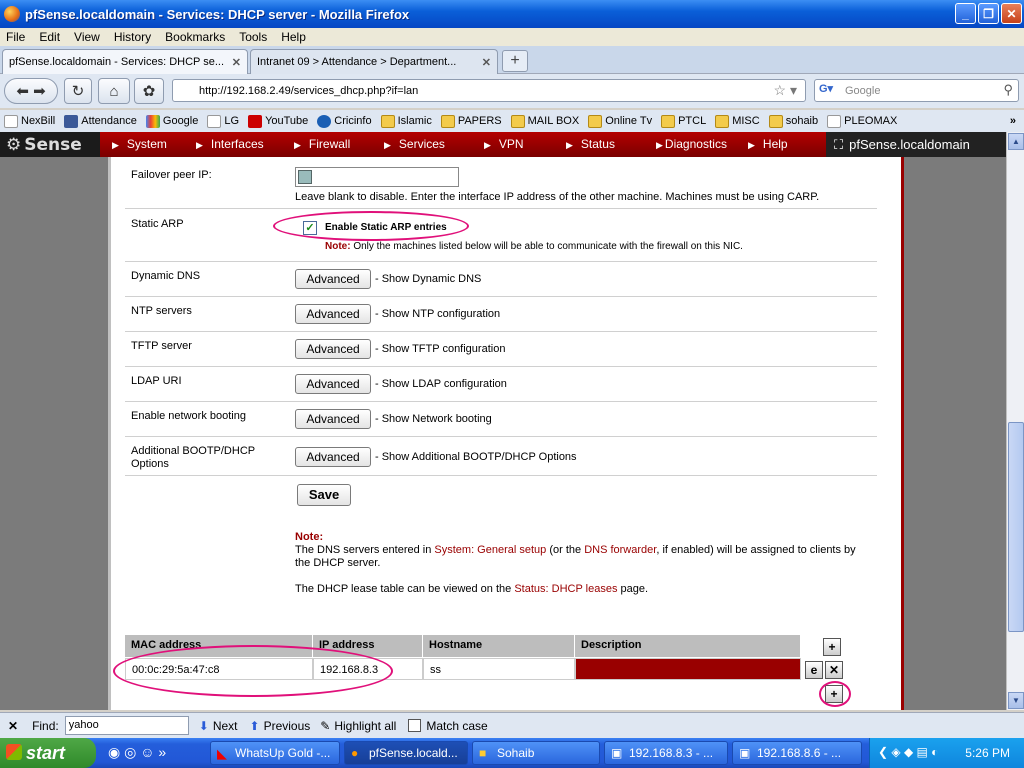 The height and width of the screenshot is (768, 1024). Describe the element at coordinates (908, 752) in the screenshot. I see `tray-icons: ❮ ◈ ◆ ▤ ◐` at that location.